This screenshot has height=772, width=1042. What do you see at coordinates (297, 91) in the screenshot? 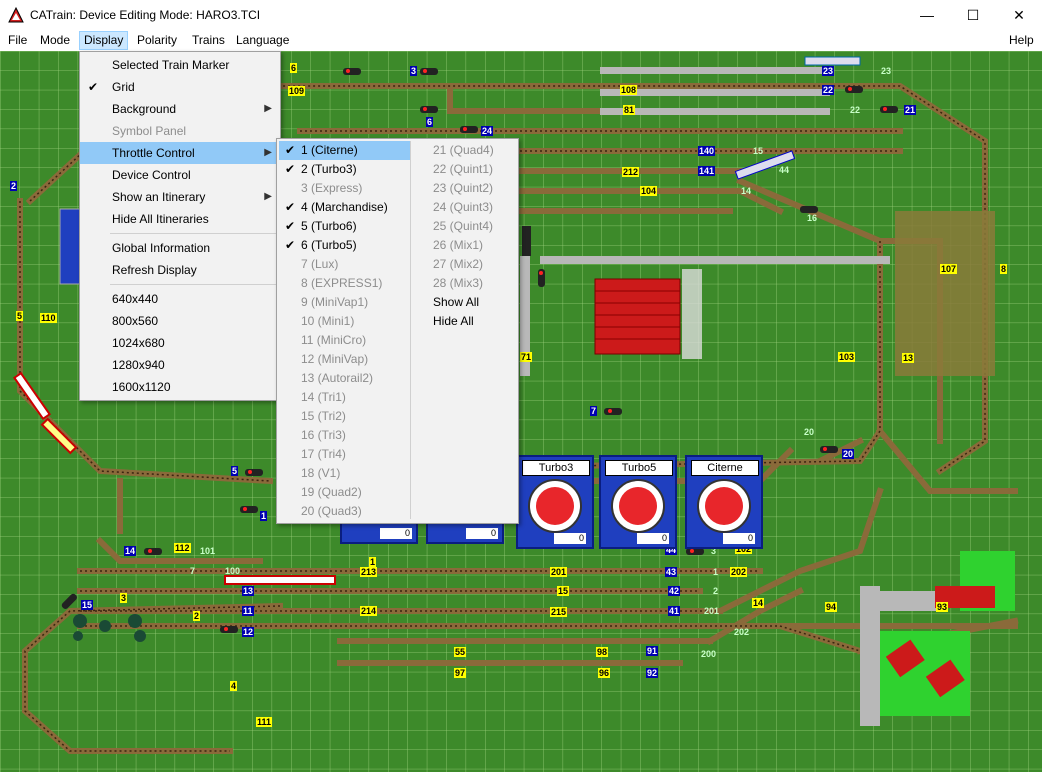
I see `track-label: 109` at bounding box center [297, 91].